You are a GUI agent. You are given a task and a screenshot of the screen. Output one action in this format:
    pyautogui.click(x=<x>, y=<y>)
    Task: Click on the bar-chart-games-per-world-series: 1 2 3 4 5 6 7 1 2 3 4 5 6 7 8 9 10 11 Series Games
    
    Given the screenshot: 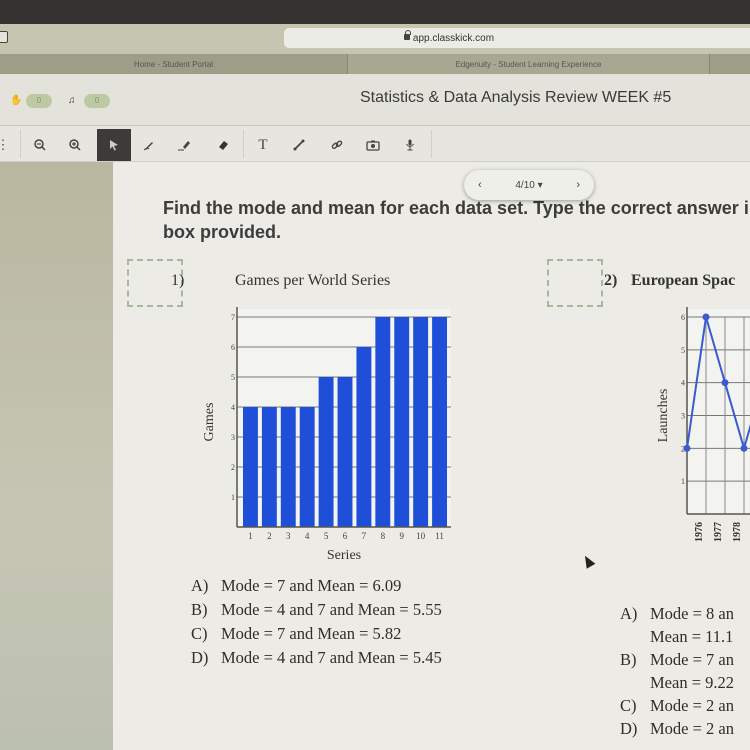 What is the action you would take?
    pyautogui.click(x=326, y=435)
    